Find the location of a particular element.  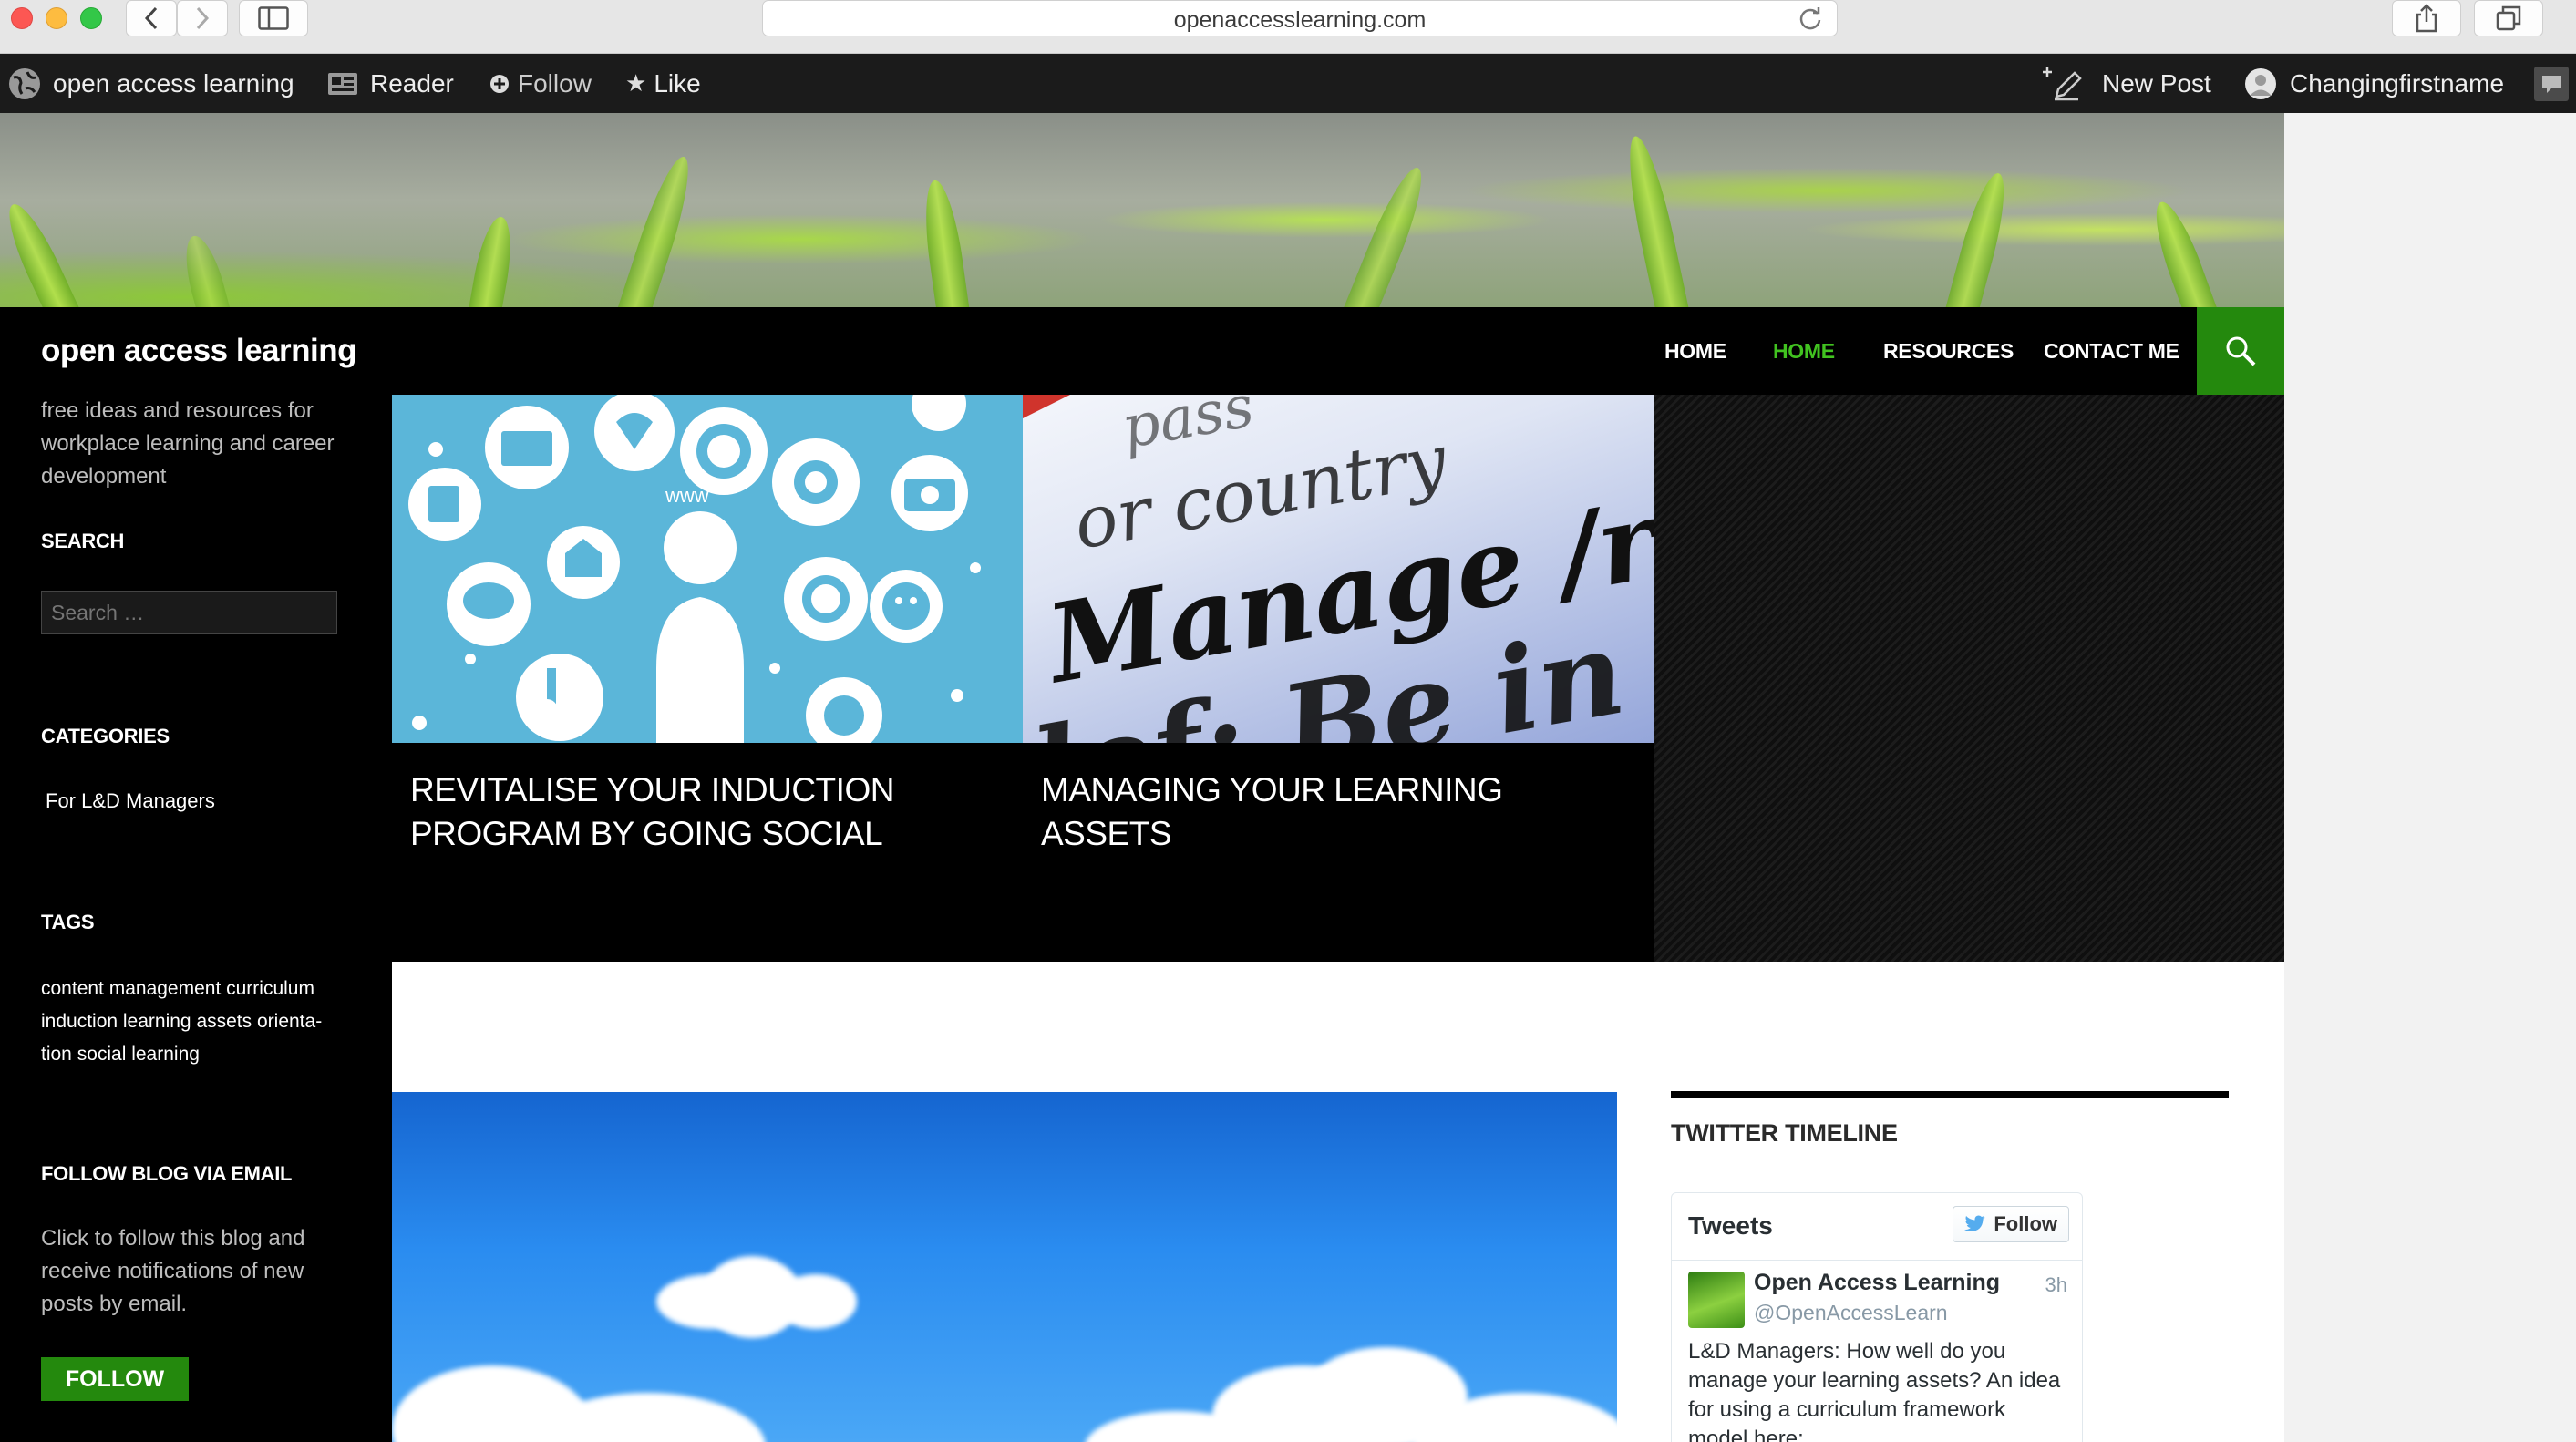

tabs-icon is located at coordinates (2508, 18).